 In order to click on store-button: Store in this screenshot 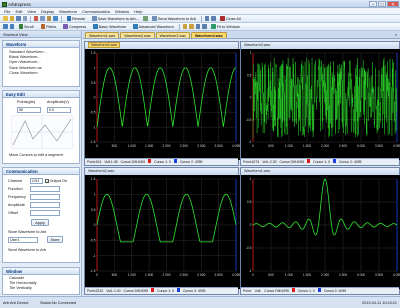, I will do `click(55, 239)`.